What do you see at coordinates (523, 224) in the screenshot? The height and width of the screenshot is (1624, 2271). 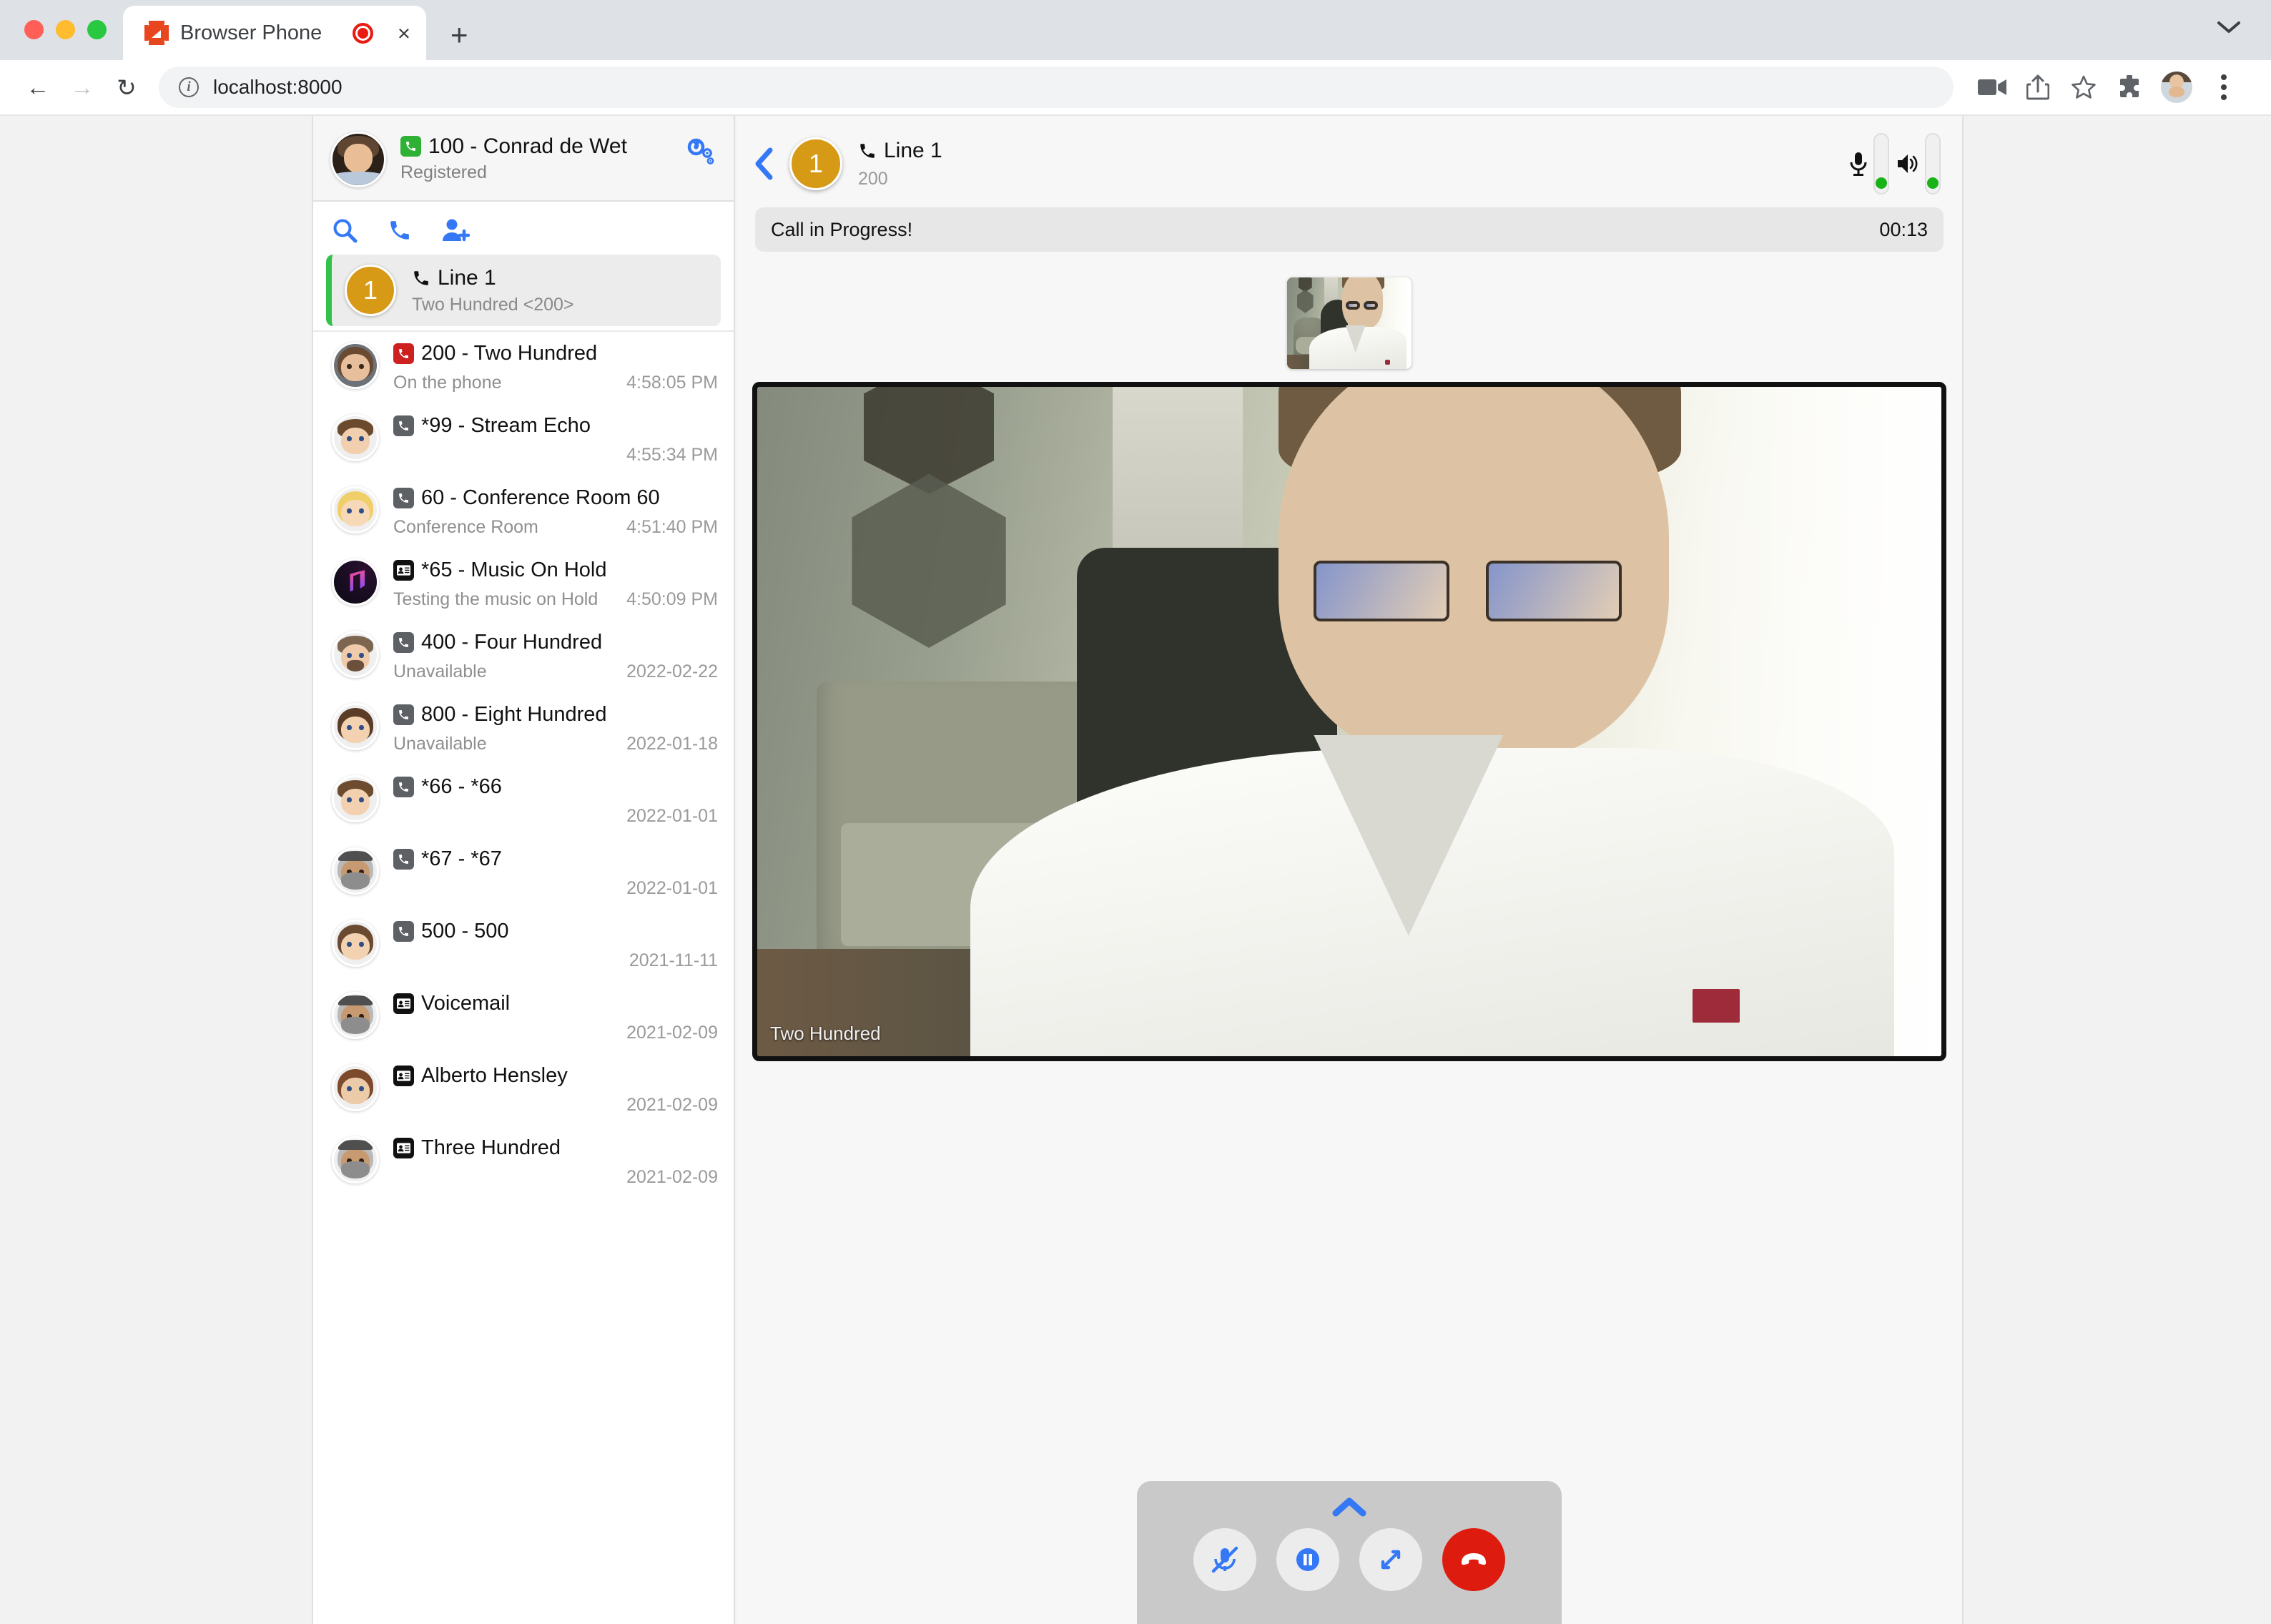 I see `quick-actions-row` at bounding box center [523, 224].